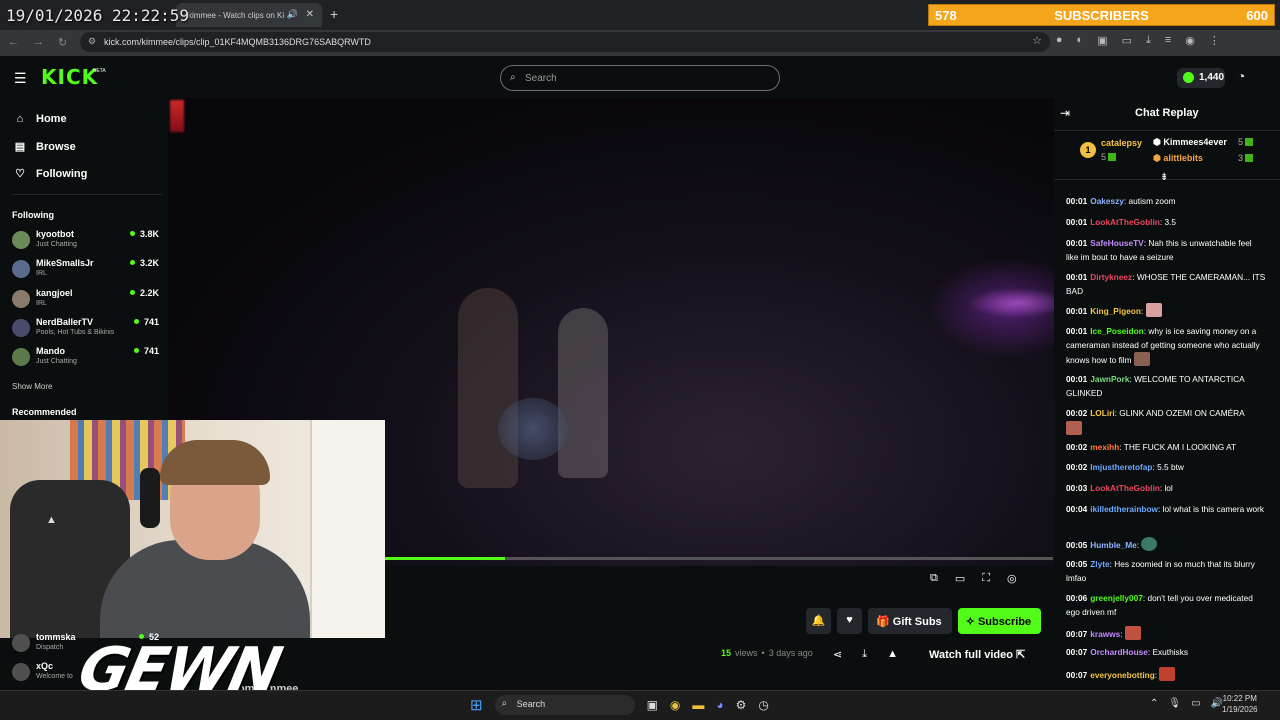  I want to click on following-channel: Mando Just Chatting 741, so click(87, 360).